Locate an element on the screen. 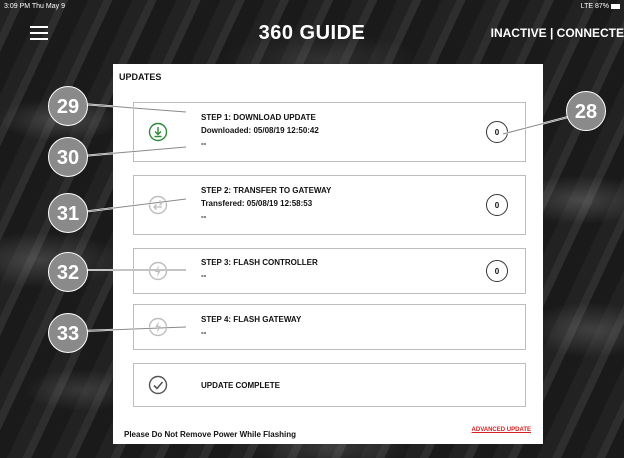 The image size is (624, 458). step-text: UPDATE COMPLETE is located at coordinates (240, 385).